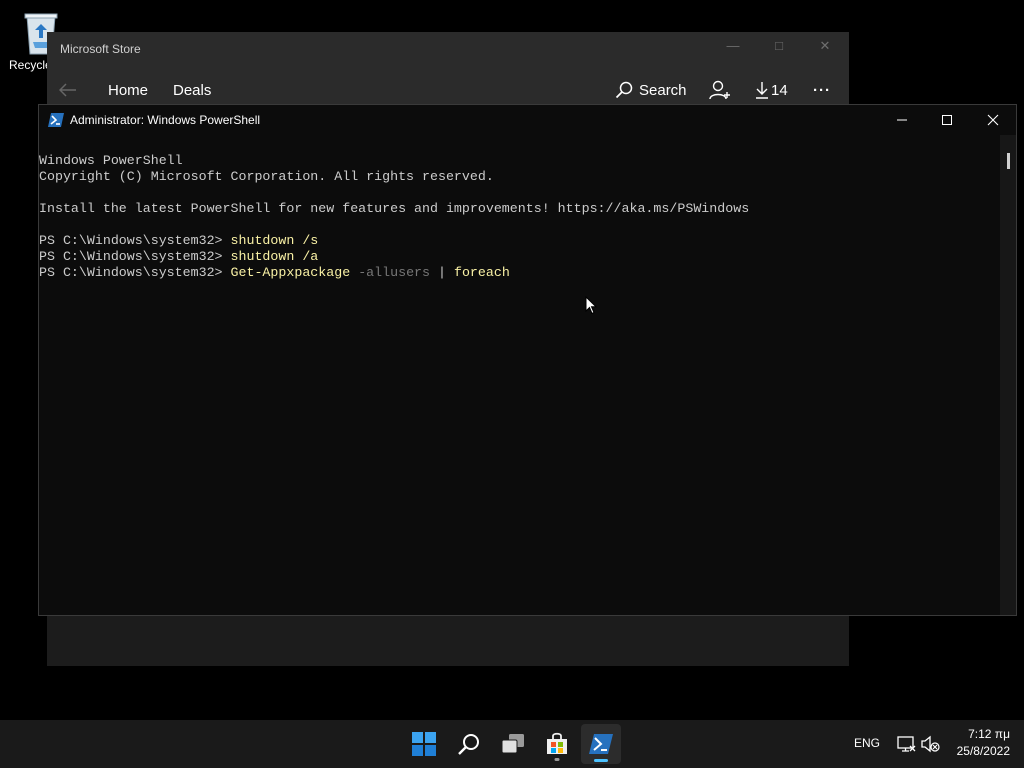 Image resolution: width=1024 pixels, height=768 pixels. I want to click on store-search-label: Search, so click(663, 90).